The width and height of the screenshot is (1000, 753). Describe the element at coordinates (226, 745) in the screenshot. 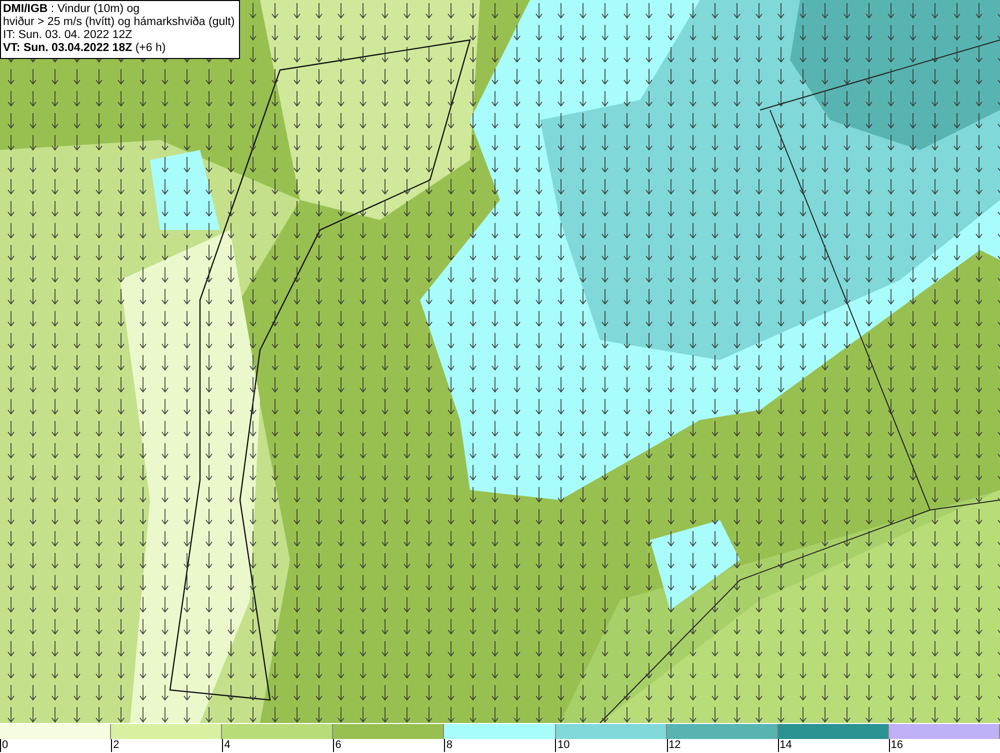

I see `legend-label: 4` at that location.